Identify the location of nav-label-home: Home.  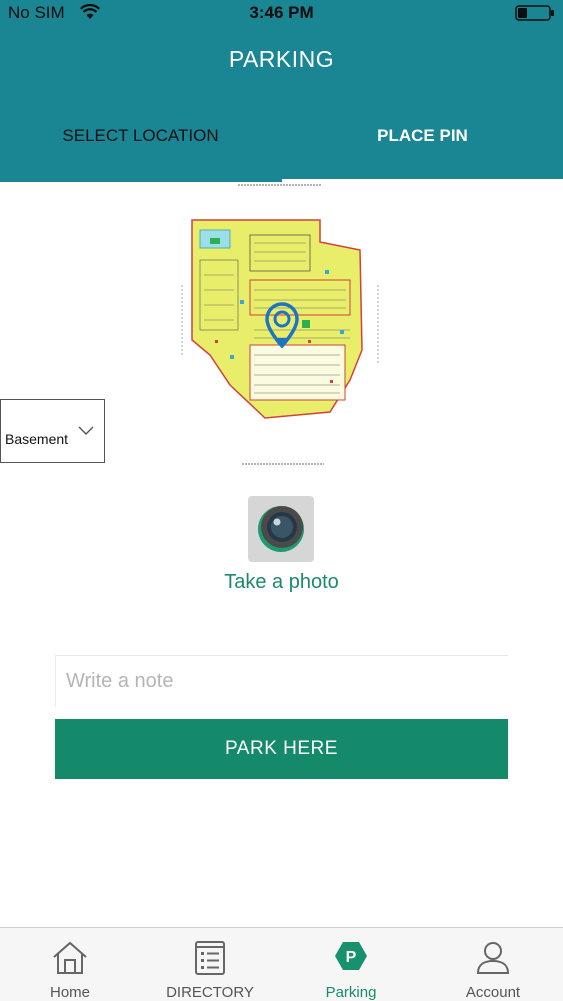
(69, 992).